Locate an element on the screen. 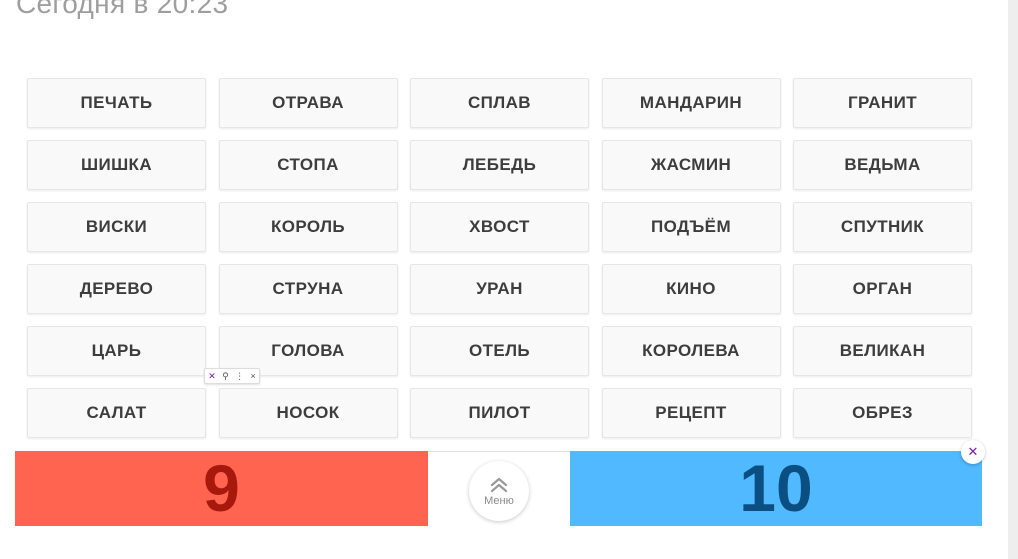  word-card-label: ХВОСТ is located at coordinates (499, 226).